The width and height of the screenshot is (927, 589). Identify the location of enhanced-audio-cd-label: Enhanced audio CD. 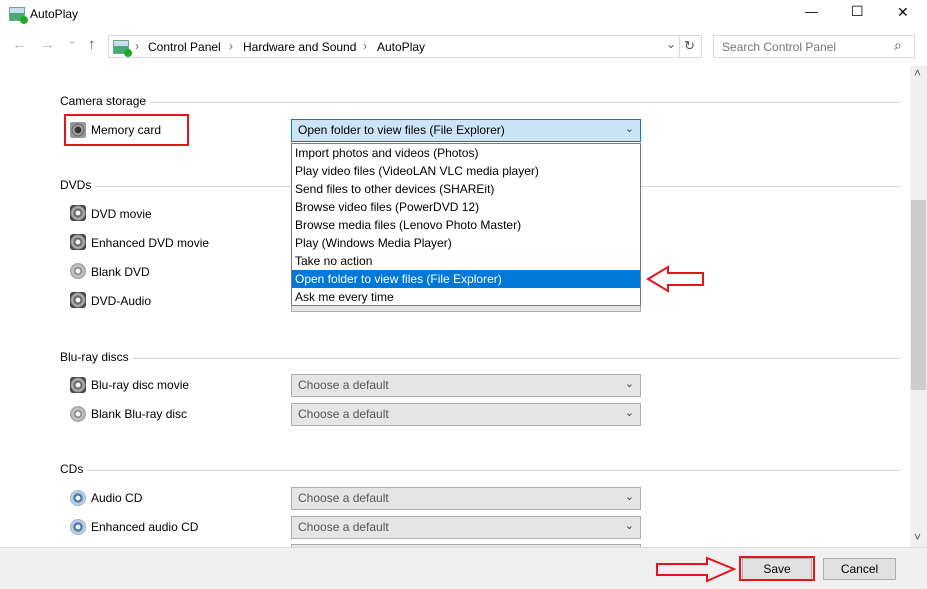
(145, 527).